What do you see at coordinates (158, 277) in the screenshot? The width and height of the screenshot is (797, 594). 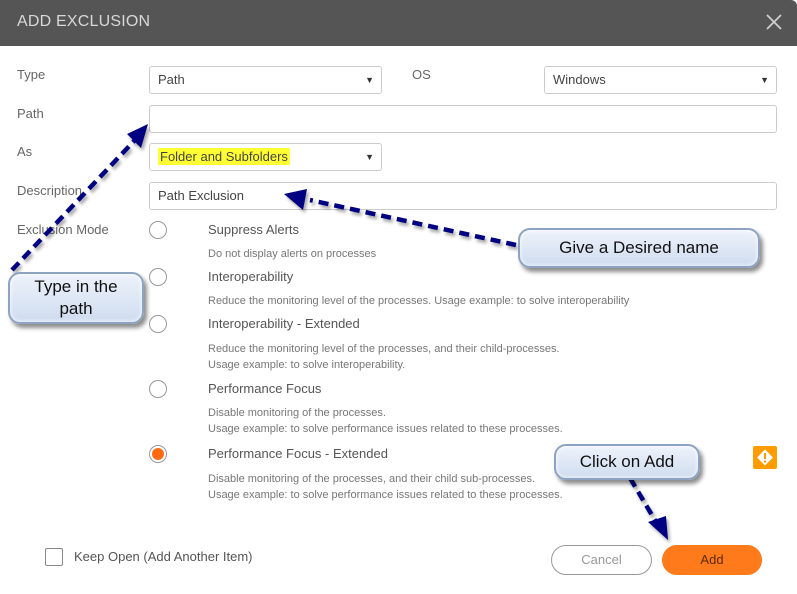 I see `radio-interoperability` at bounding box center [158, 277].